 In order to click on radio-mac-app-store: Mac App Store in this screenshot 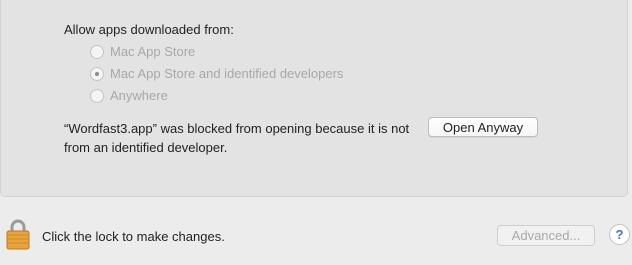, I will do `click(142, 51)`.